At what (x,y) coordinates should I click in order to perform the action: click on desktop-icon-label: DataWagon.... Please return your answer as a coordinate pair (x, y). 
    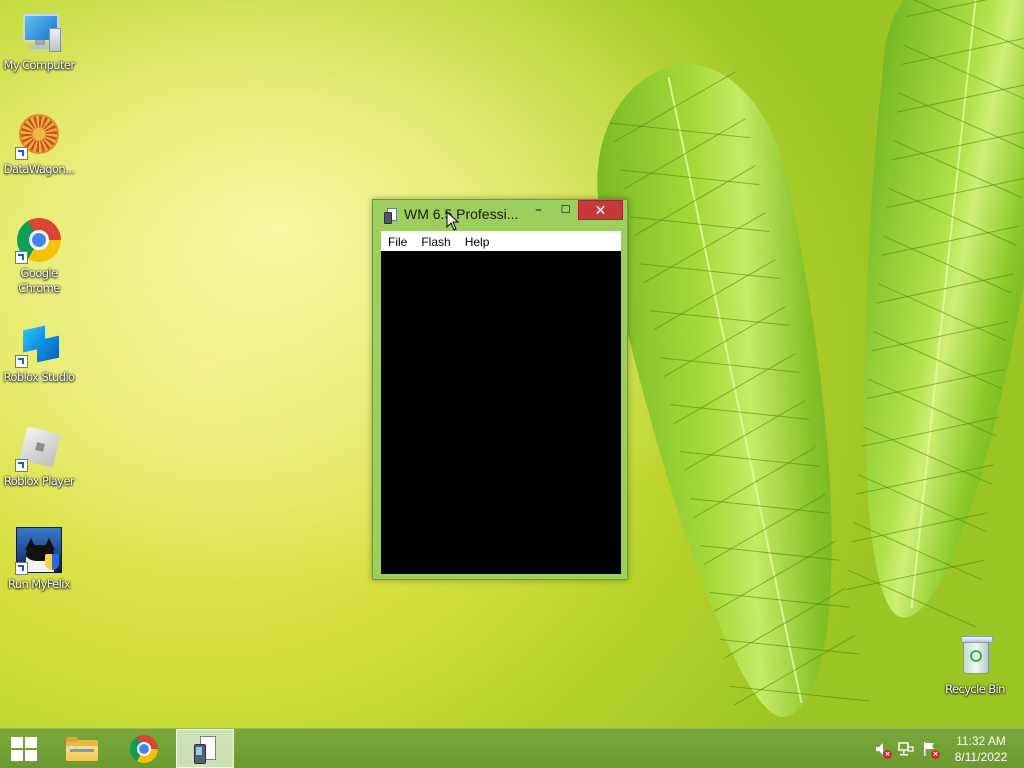
    Looking at the image, I should click on (39, 169).